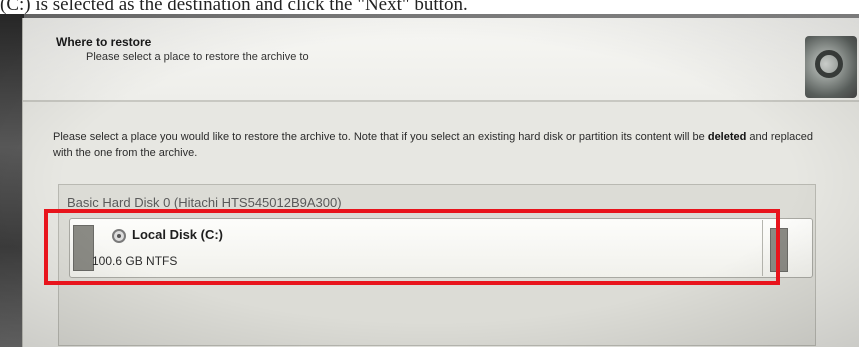 The width and height of the screenshot is (859, 347). Describe the element at coordinates (727, 137) in the screenshot. I see `instructions-emphasis: deleted` at that location.